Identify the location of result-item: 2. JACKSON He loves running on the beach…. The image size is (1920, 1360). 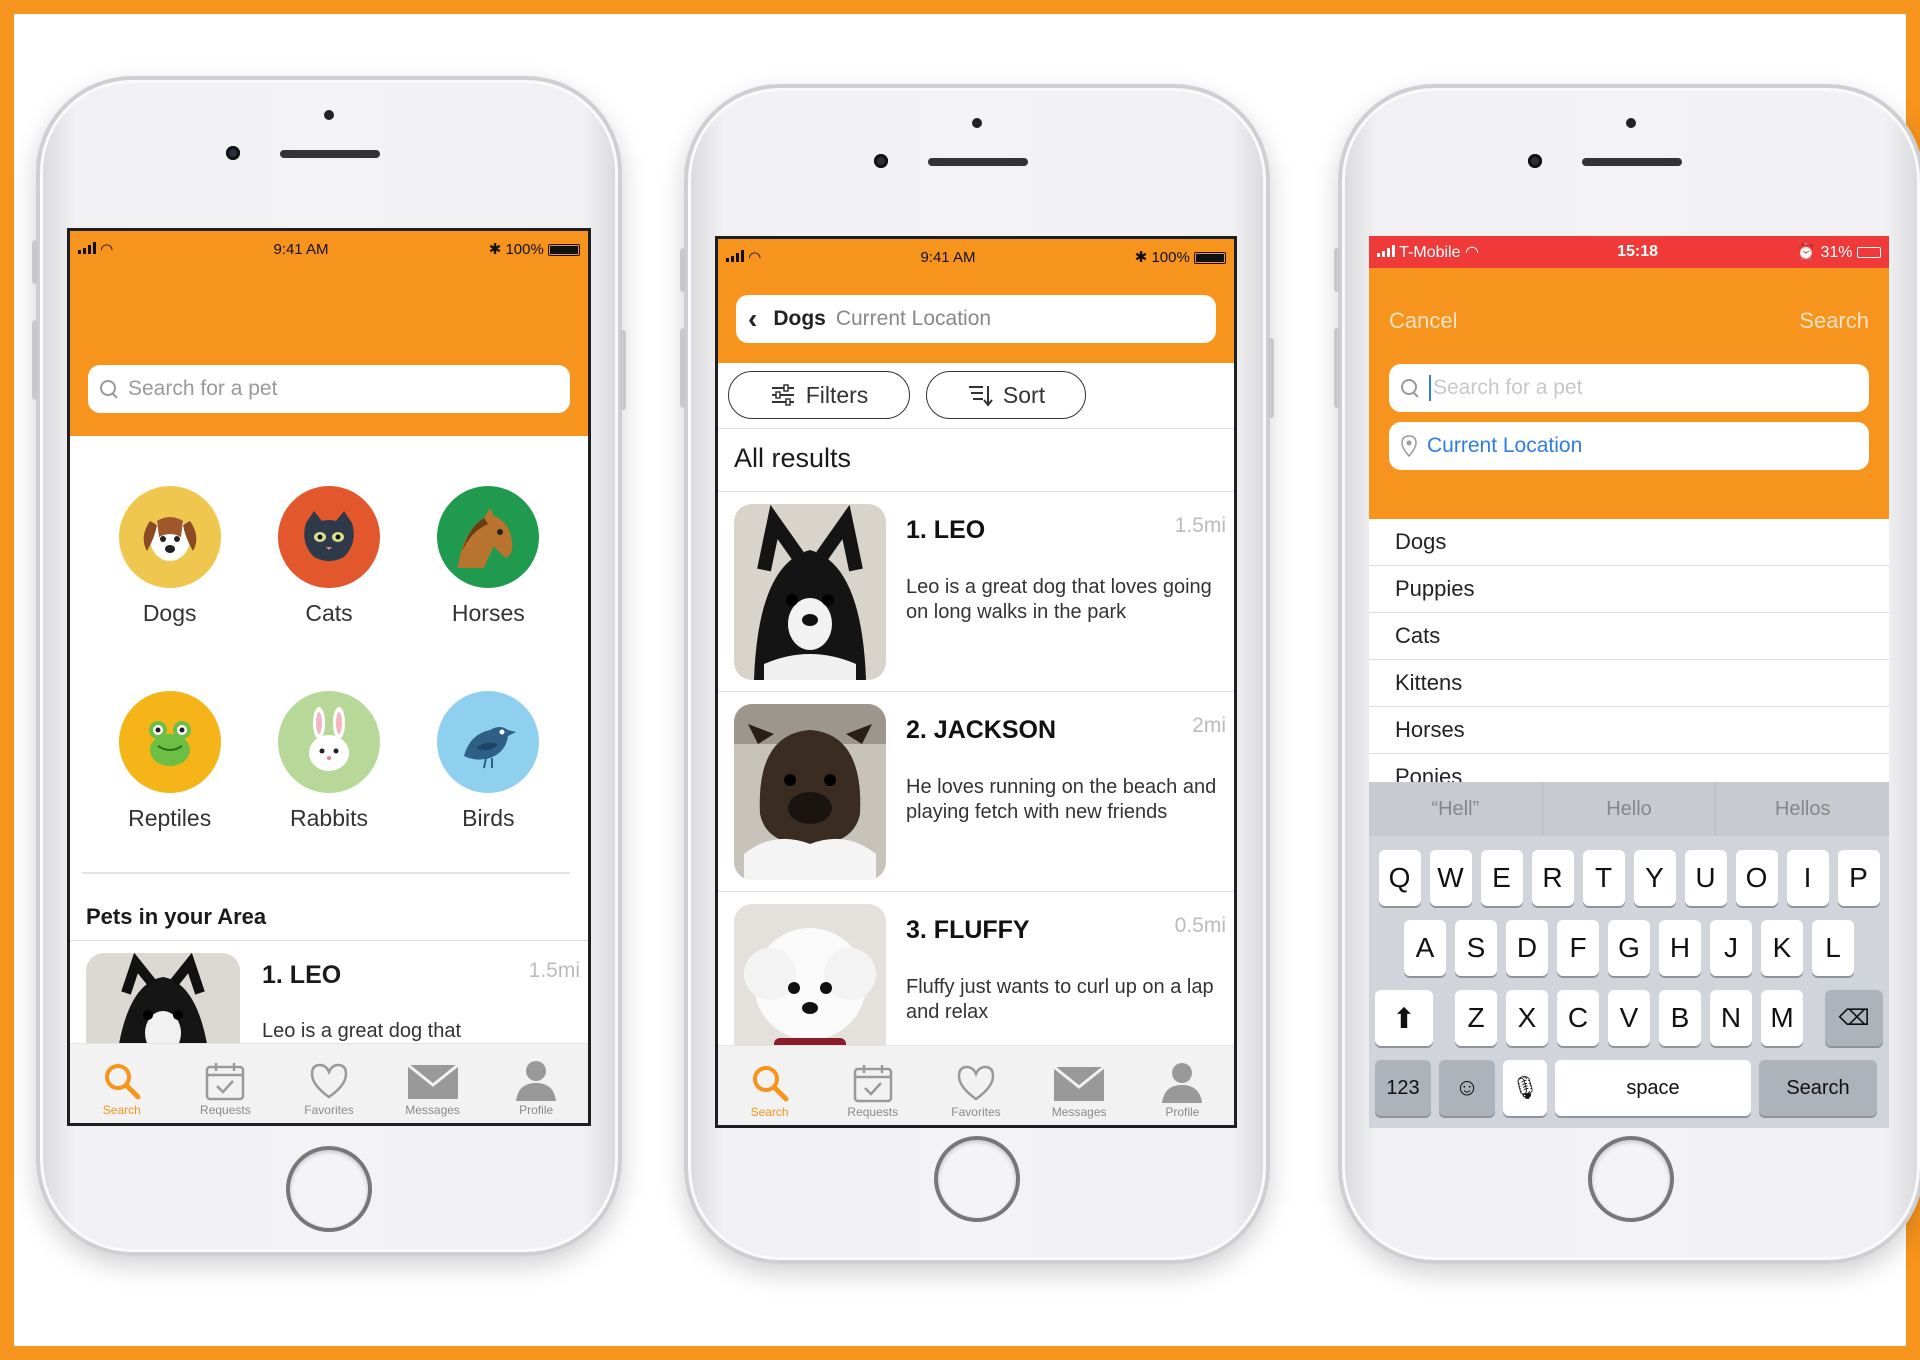
(976, 792).